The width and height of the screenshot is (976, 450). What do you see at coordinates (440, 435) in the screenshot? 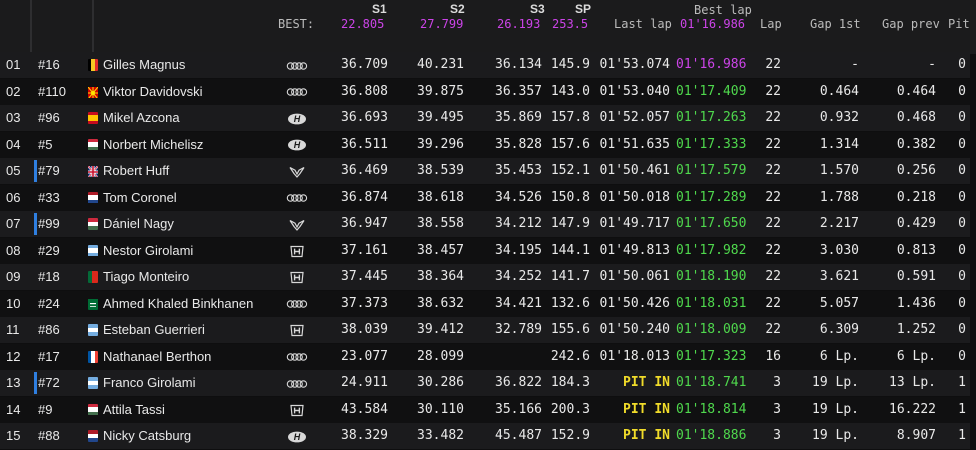
I see `s2-time-cell: 33.482` at bounding box center [440, 435].